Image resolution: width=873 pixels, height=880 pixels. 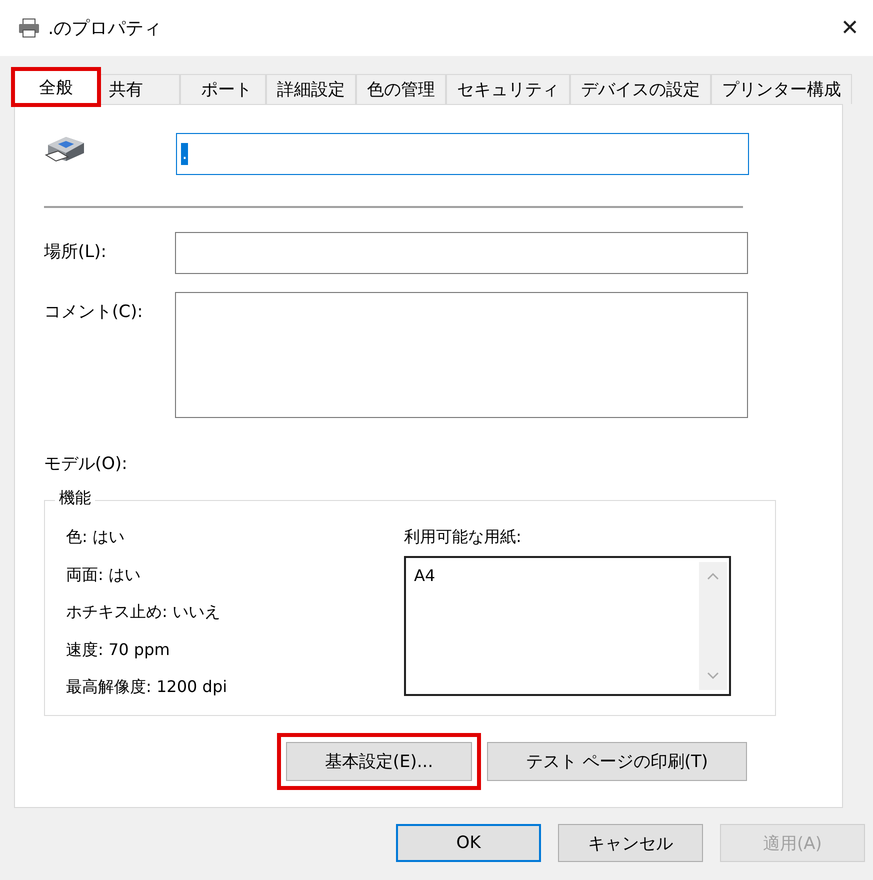 What do you see at coordinates (56, 87) in the screenshot?
I see `tab: 全般` at bounding box center [56, 87].